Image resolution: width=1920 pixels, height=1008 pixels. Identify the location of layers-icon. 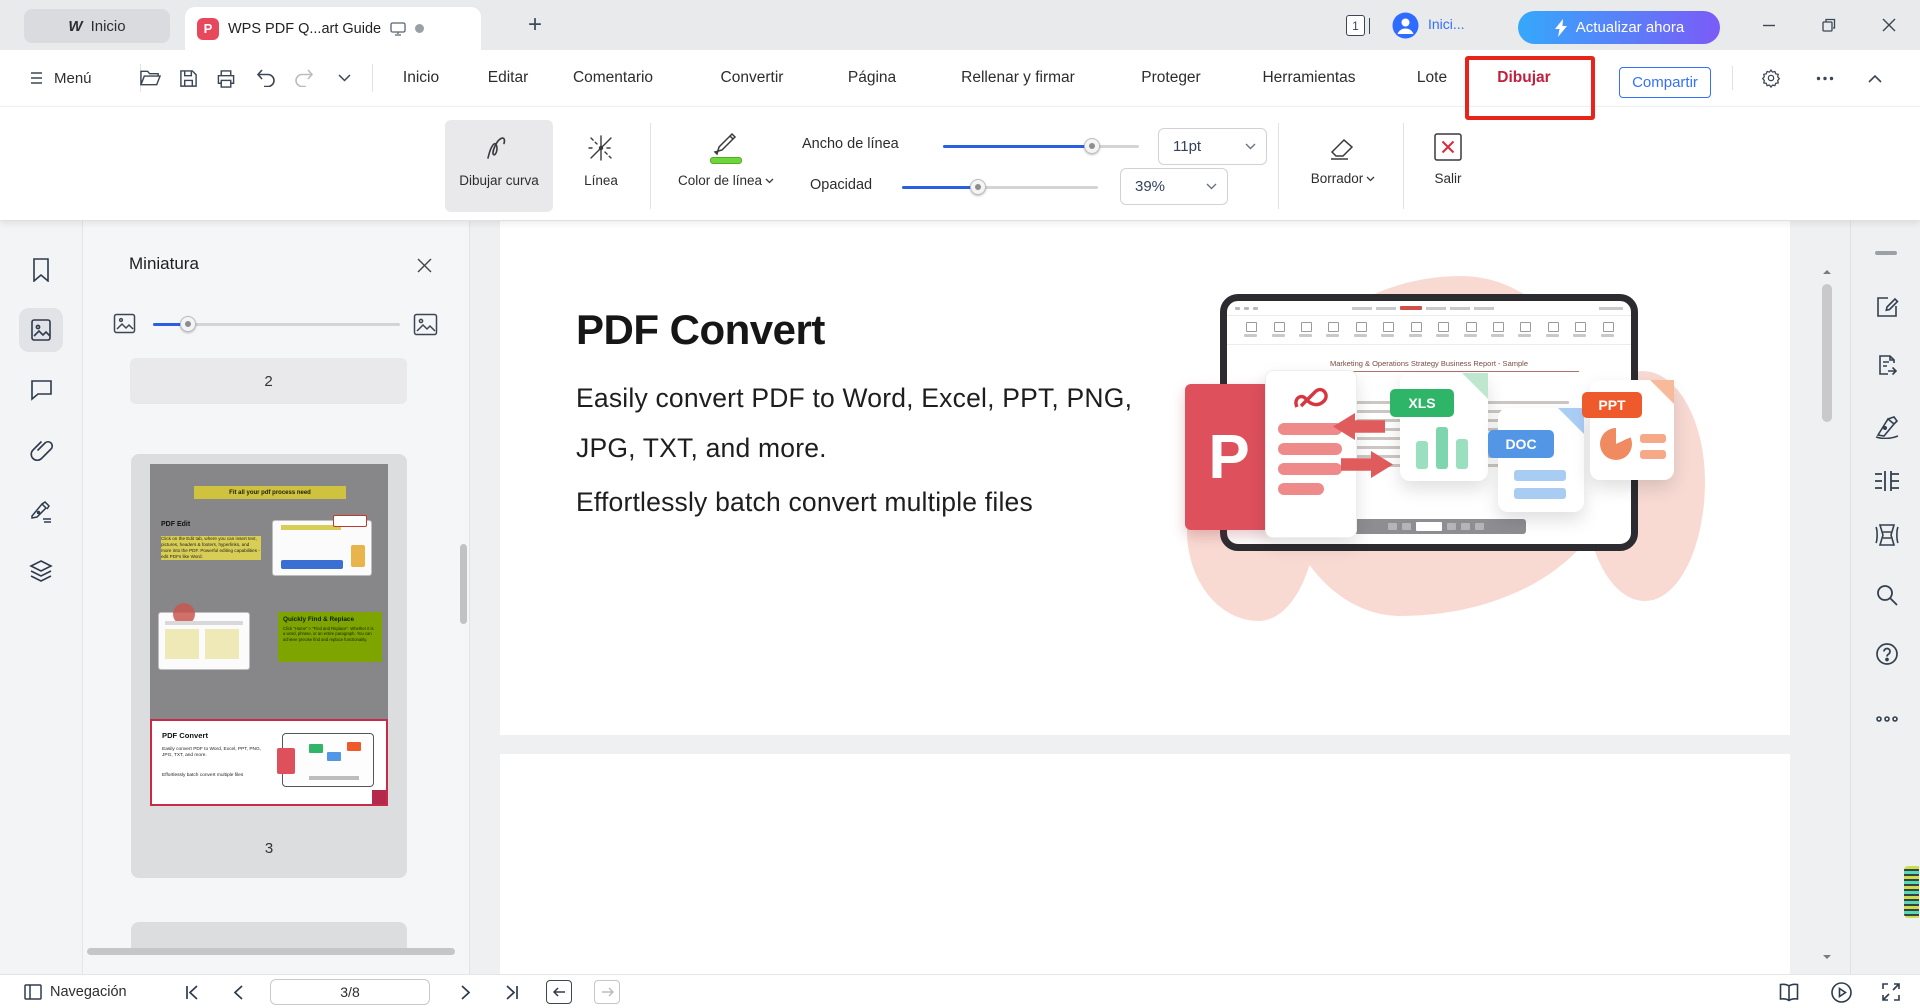
(41, 571).